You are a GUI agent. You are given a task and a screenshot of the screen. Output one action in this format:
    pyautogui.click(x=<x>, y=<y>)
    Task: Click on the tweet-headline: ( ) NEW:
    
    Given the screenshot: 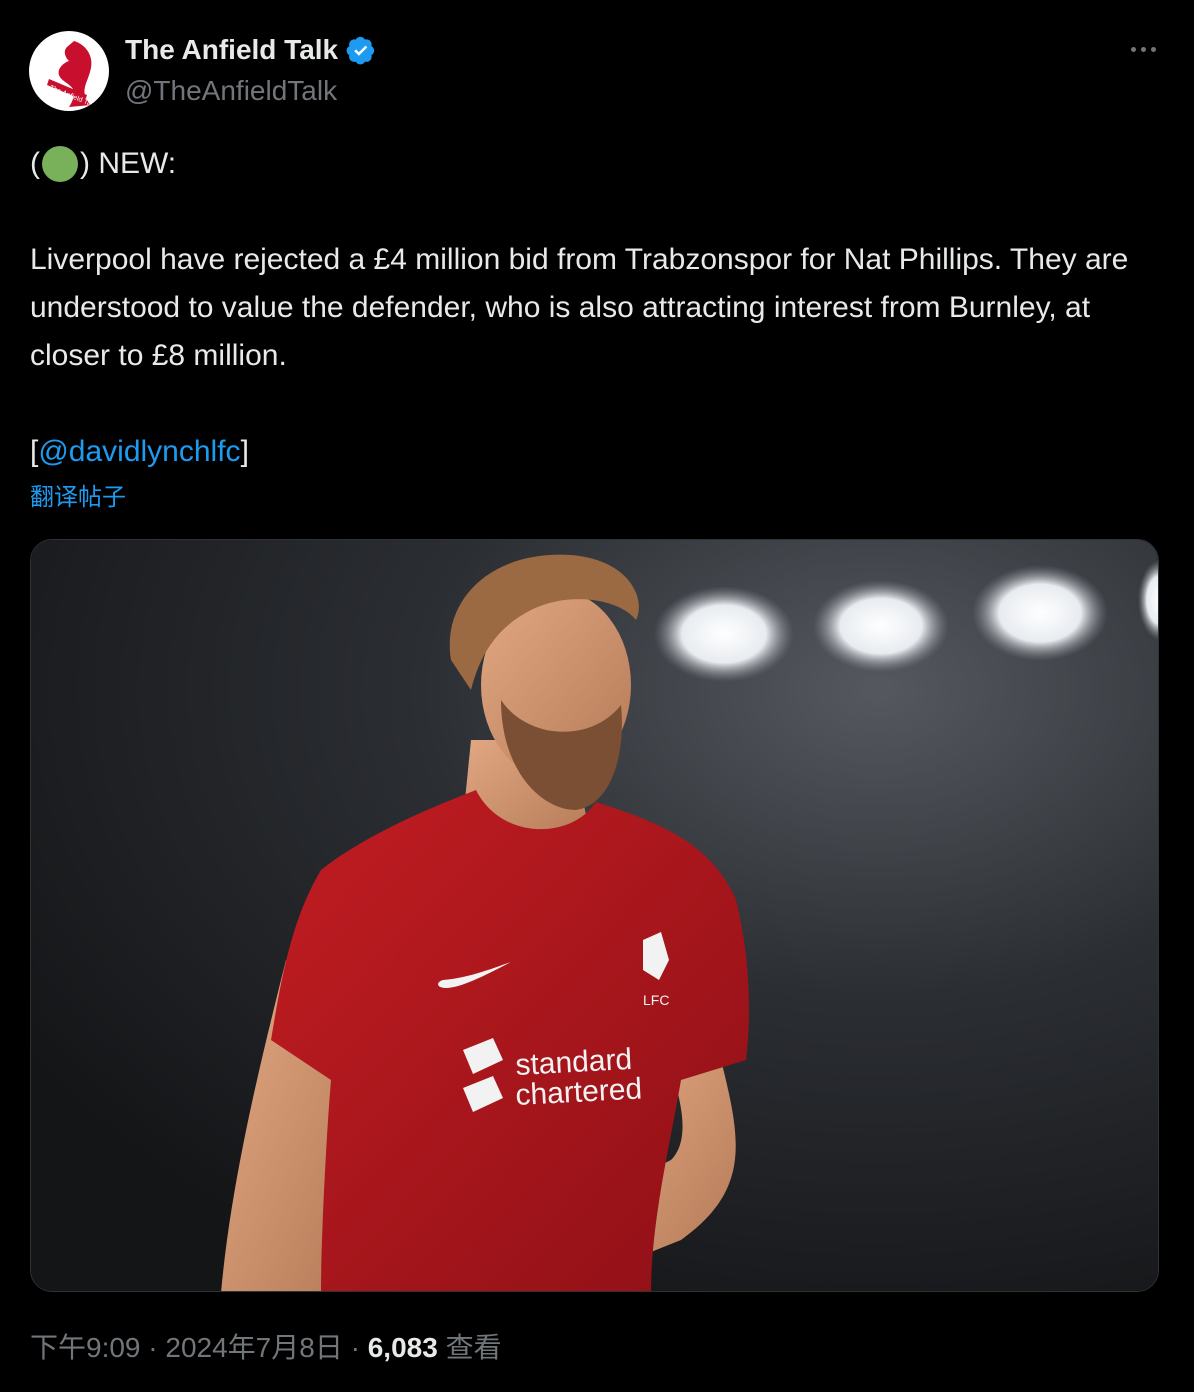 What is the action you would take?
    pyautogui.click(x=590, y=164)
    